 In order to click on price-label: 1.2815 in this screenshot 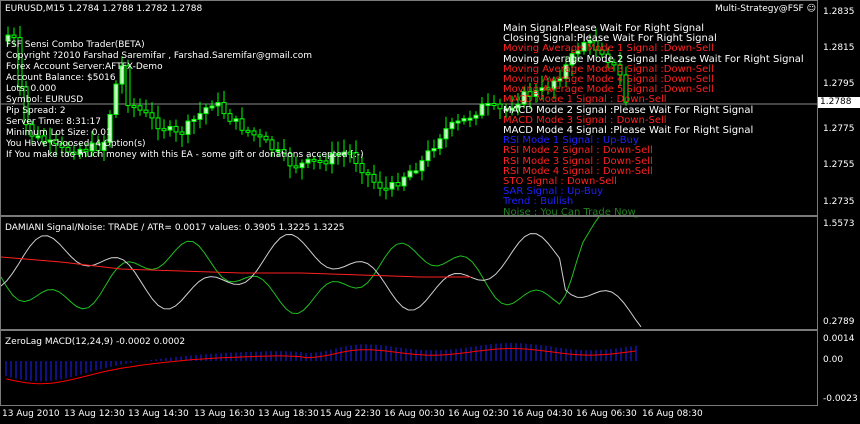, I will do `click(839, 48)`.